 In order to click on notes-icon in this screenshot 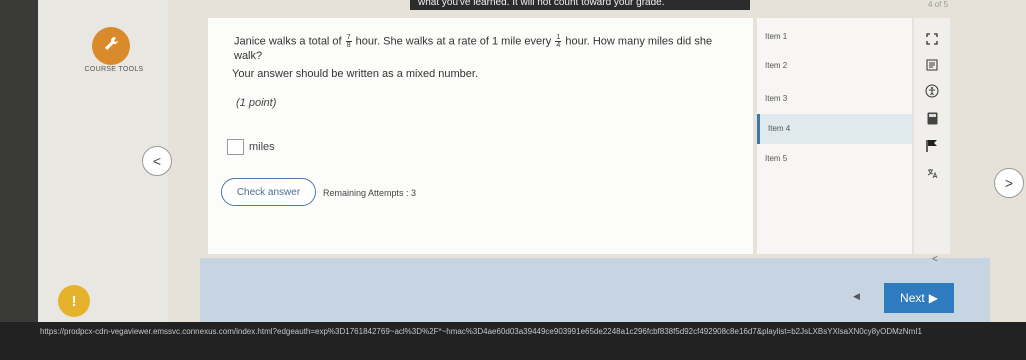, I will do `click(932, 65)`.